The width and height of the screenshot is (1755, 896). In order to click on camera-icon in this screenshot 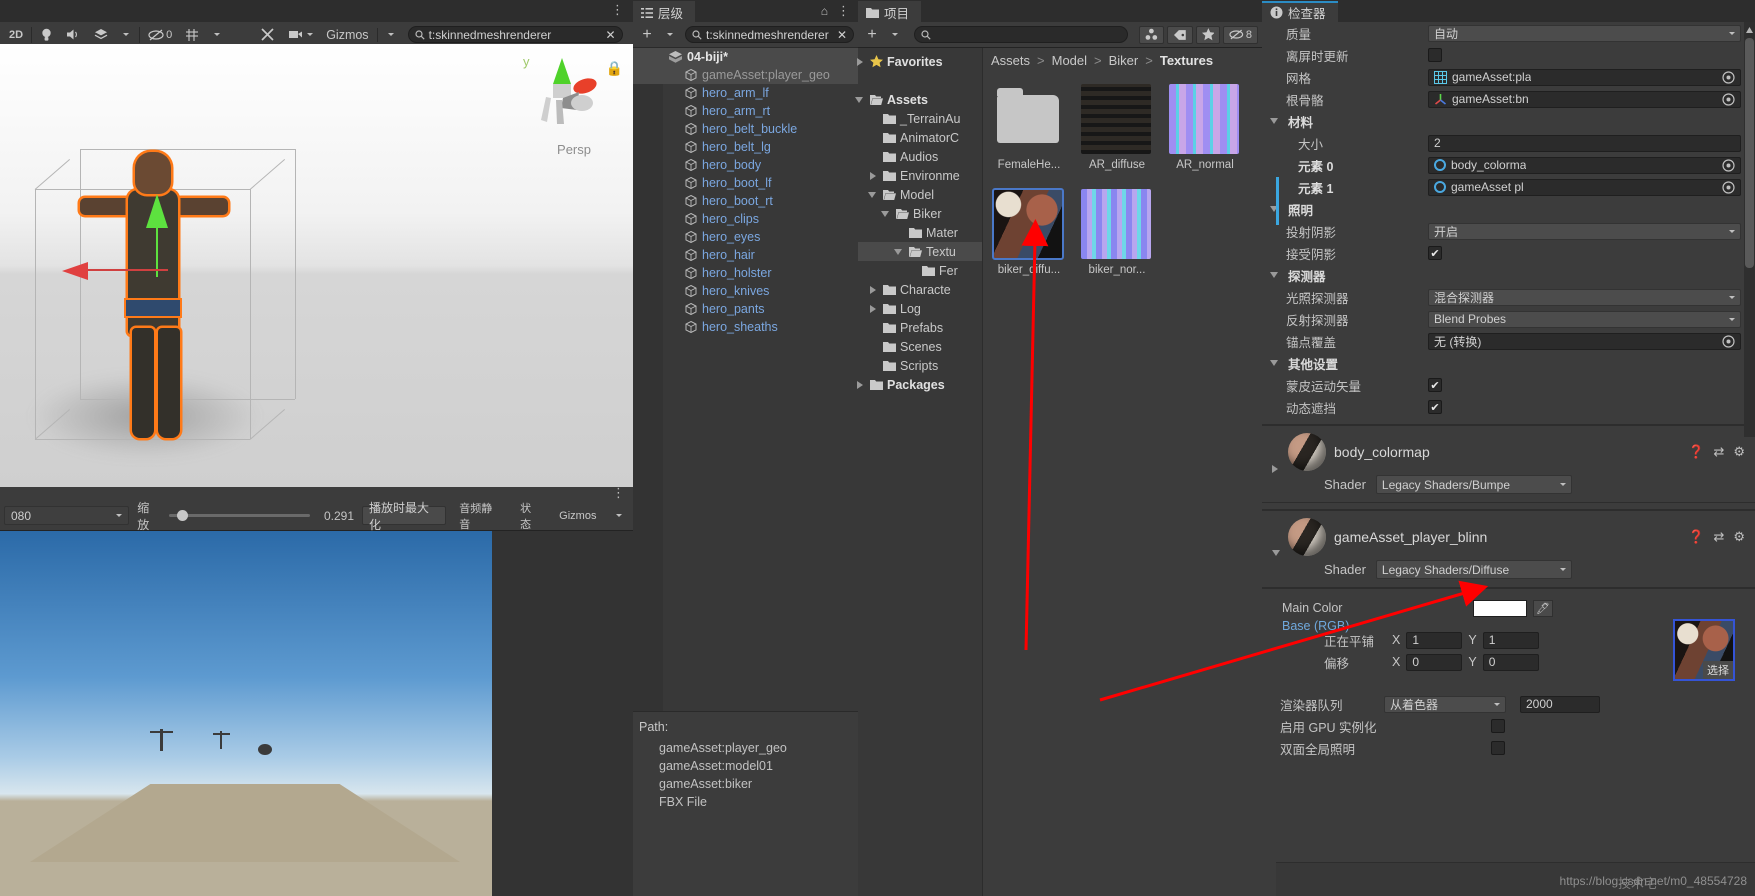, I will do `click(300, 35)`.